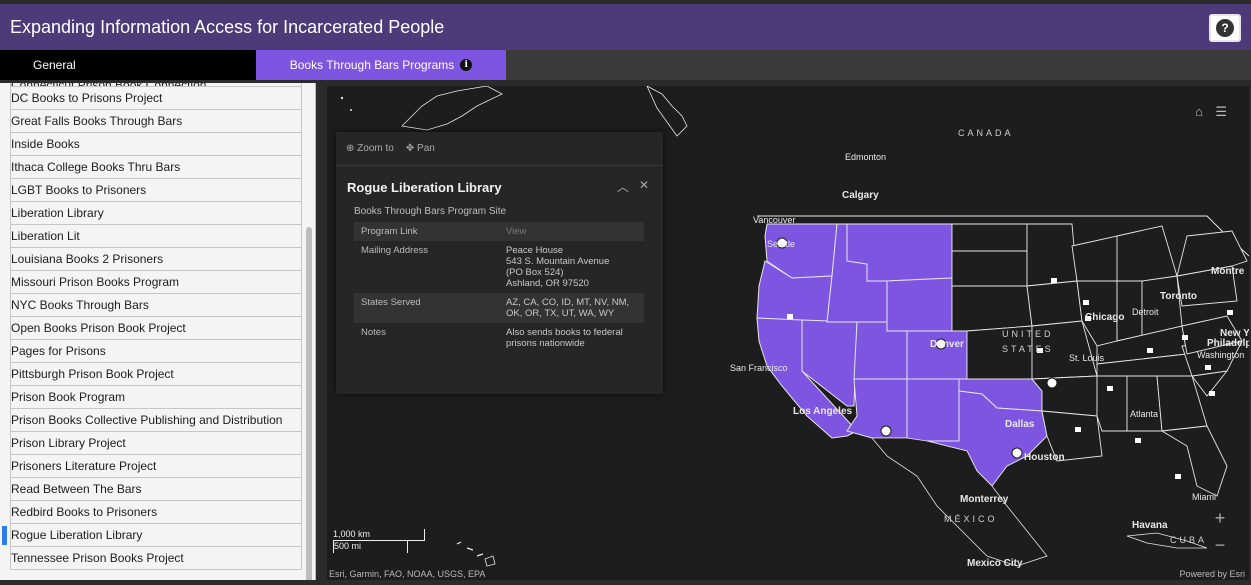  What do you see at coordinates (407, 574) in the screenshot?
I see `map-attribution: Esri, Garmin, FAO, NOAA, USGS, EPA` at bounding box center [407, 574].